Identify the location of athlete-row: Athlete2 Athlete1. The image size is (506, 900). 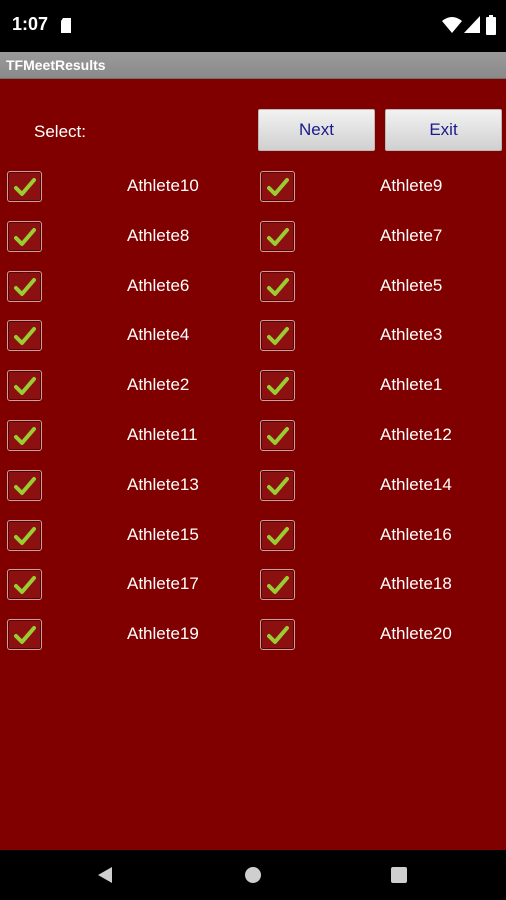
(253, 391).